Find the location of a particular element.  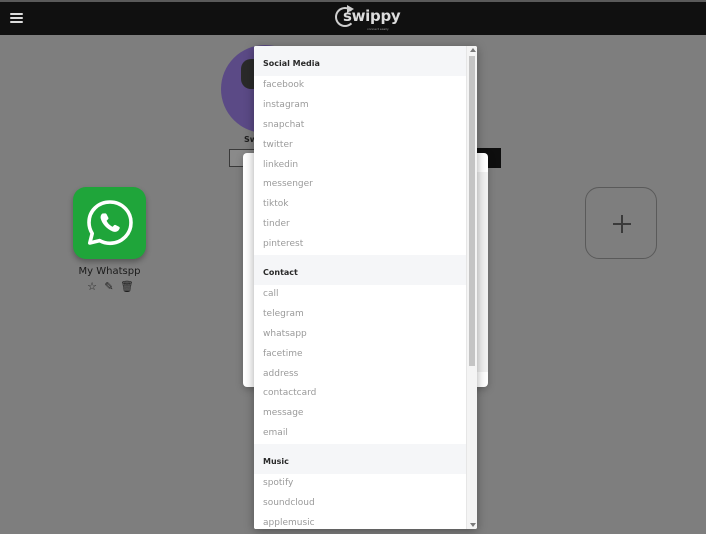

option-snapchat: snapchat is located at coordinates (360, 125).